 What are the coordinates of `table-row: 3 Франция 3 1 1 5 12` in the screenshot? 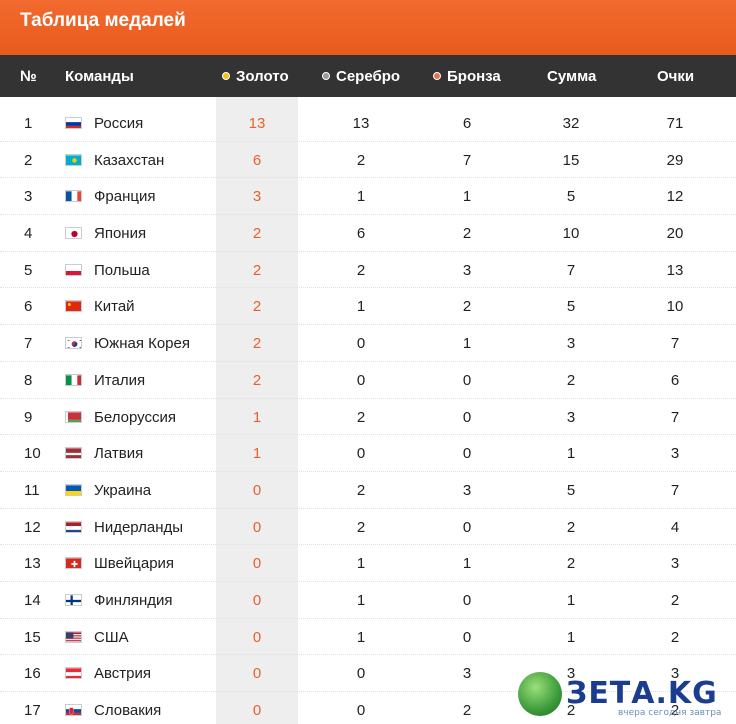 It's located at (368, 197).